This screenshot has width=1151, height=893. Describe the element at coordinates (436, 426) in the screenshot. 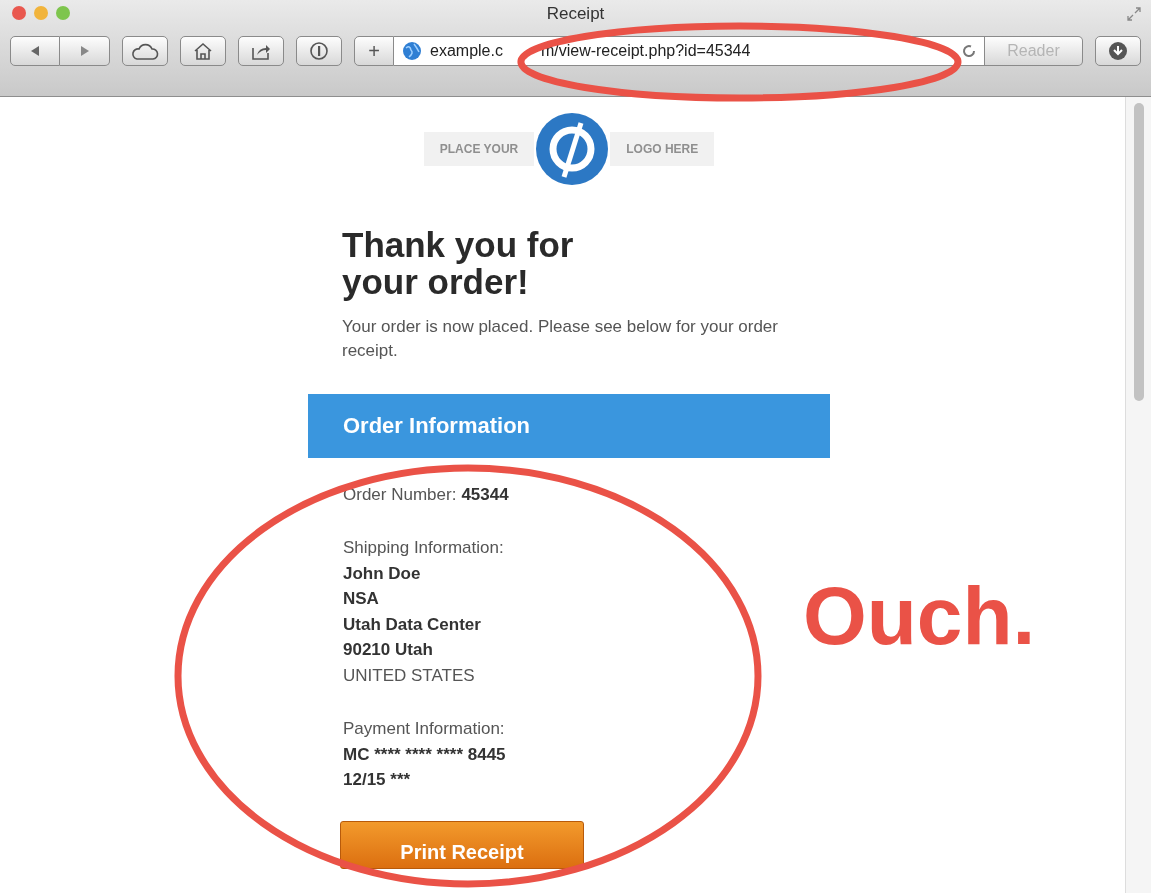

I see `section-title: Order Information` at that location.